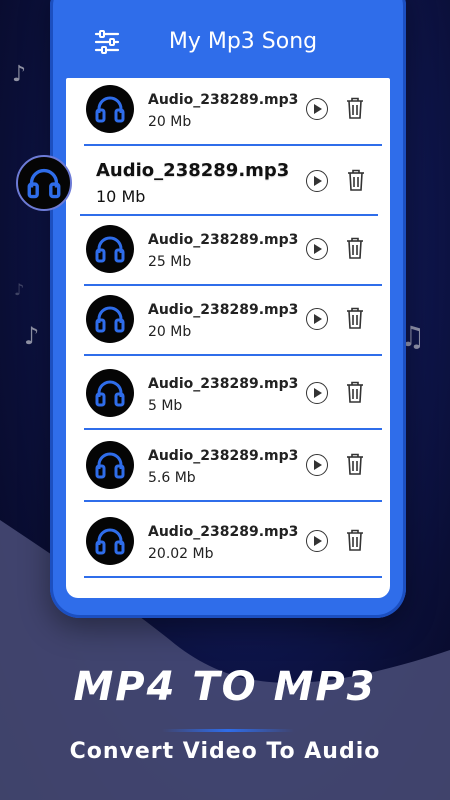 The height and width of the screenshot is (800, 450). Describe the element at coordinates (225, 751) in the screenshot. I see `promo-subhead: Convert Video To Audio` at that location.